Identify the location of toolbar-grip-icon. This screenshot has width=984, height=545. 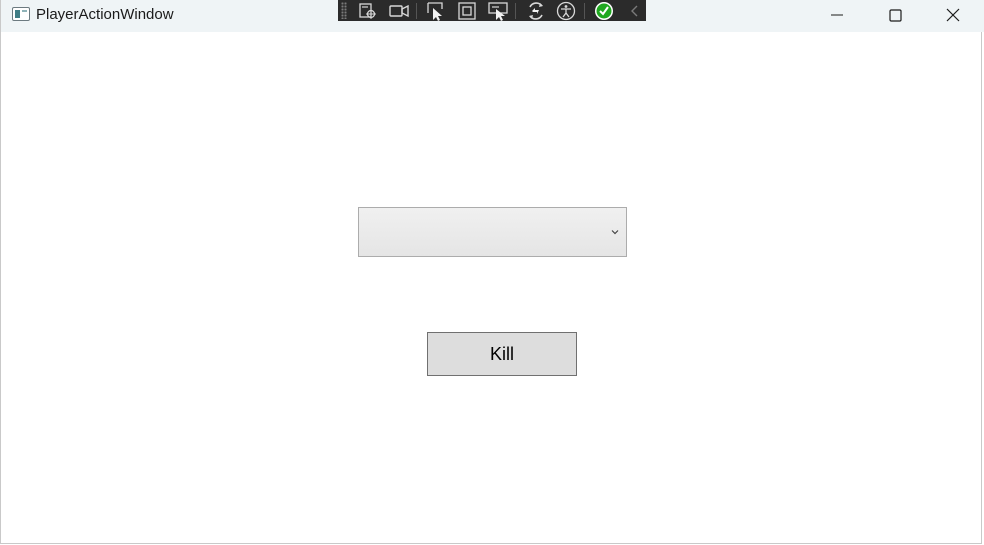
(344, 10).